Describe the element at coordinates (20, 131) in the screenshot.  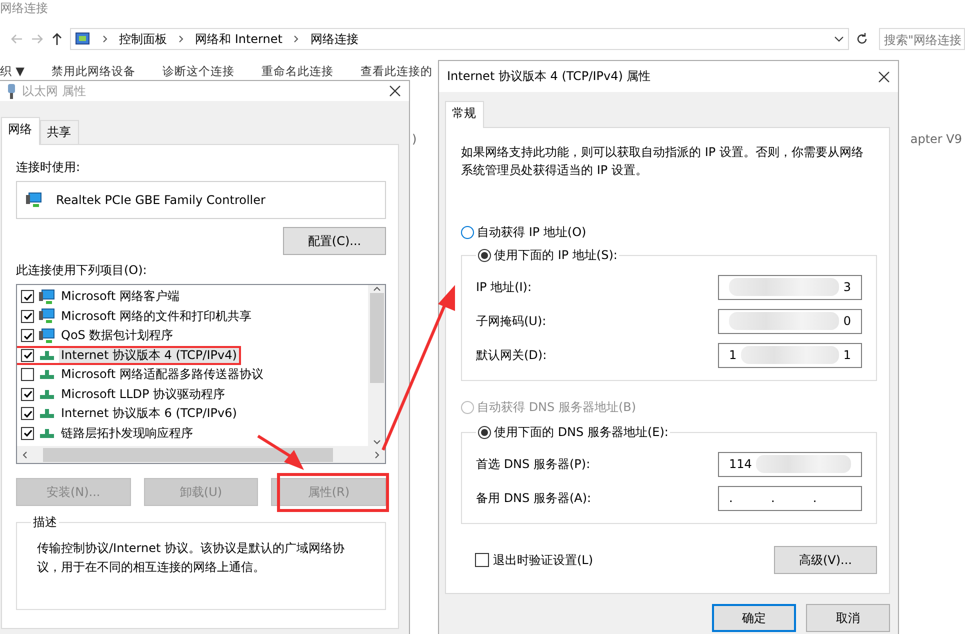
I see `tab: 网络` at that location.